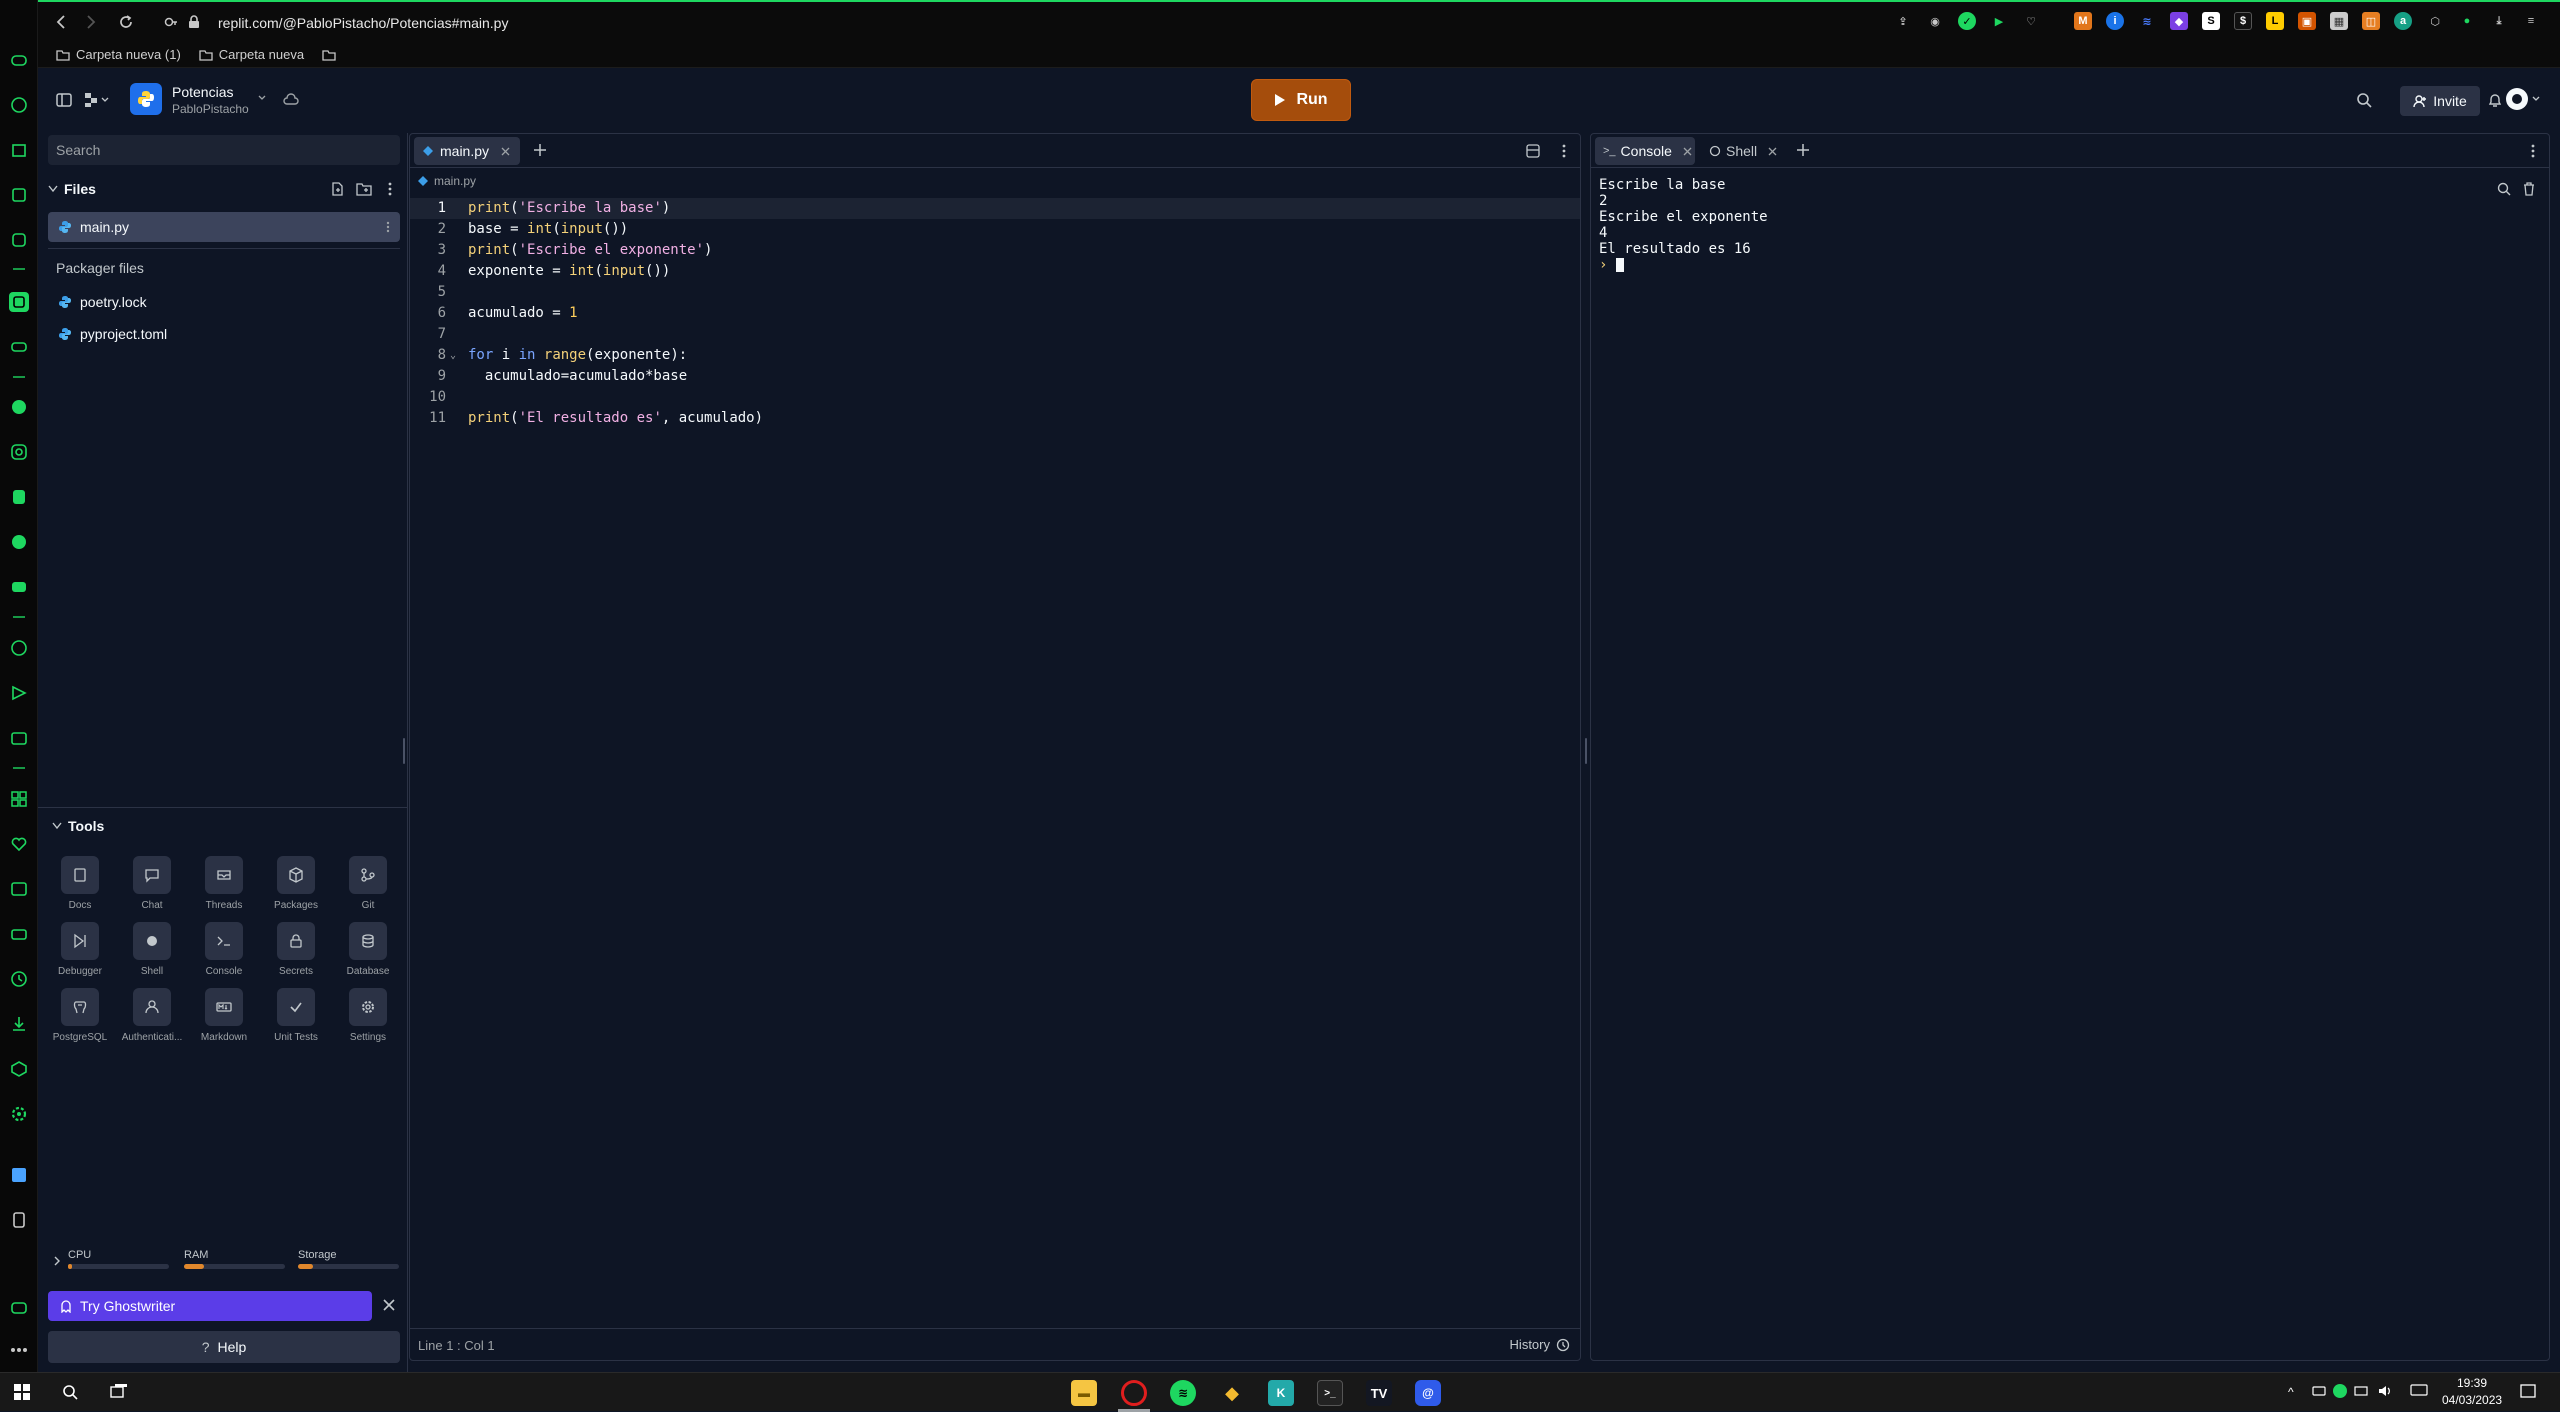 This screenshot has height=1412, width=2560. I want to click on wallet-icon, so click(19, 738).